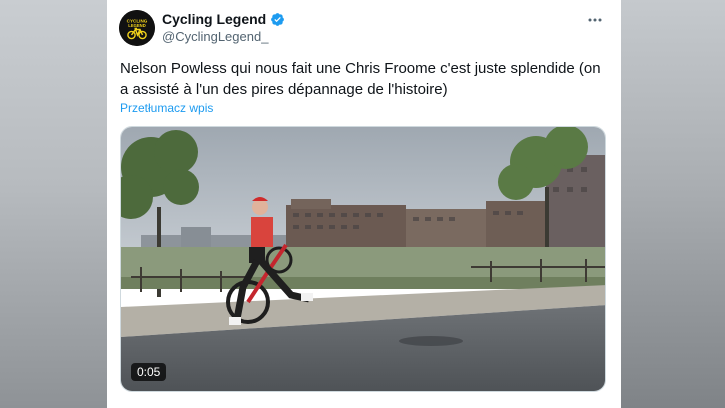 This screenshot has width=725, height=408. What do you see at coordinates (277, 19) in the screenshot?
I see `verified-badge-icon` at bounding box center [277, 19].